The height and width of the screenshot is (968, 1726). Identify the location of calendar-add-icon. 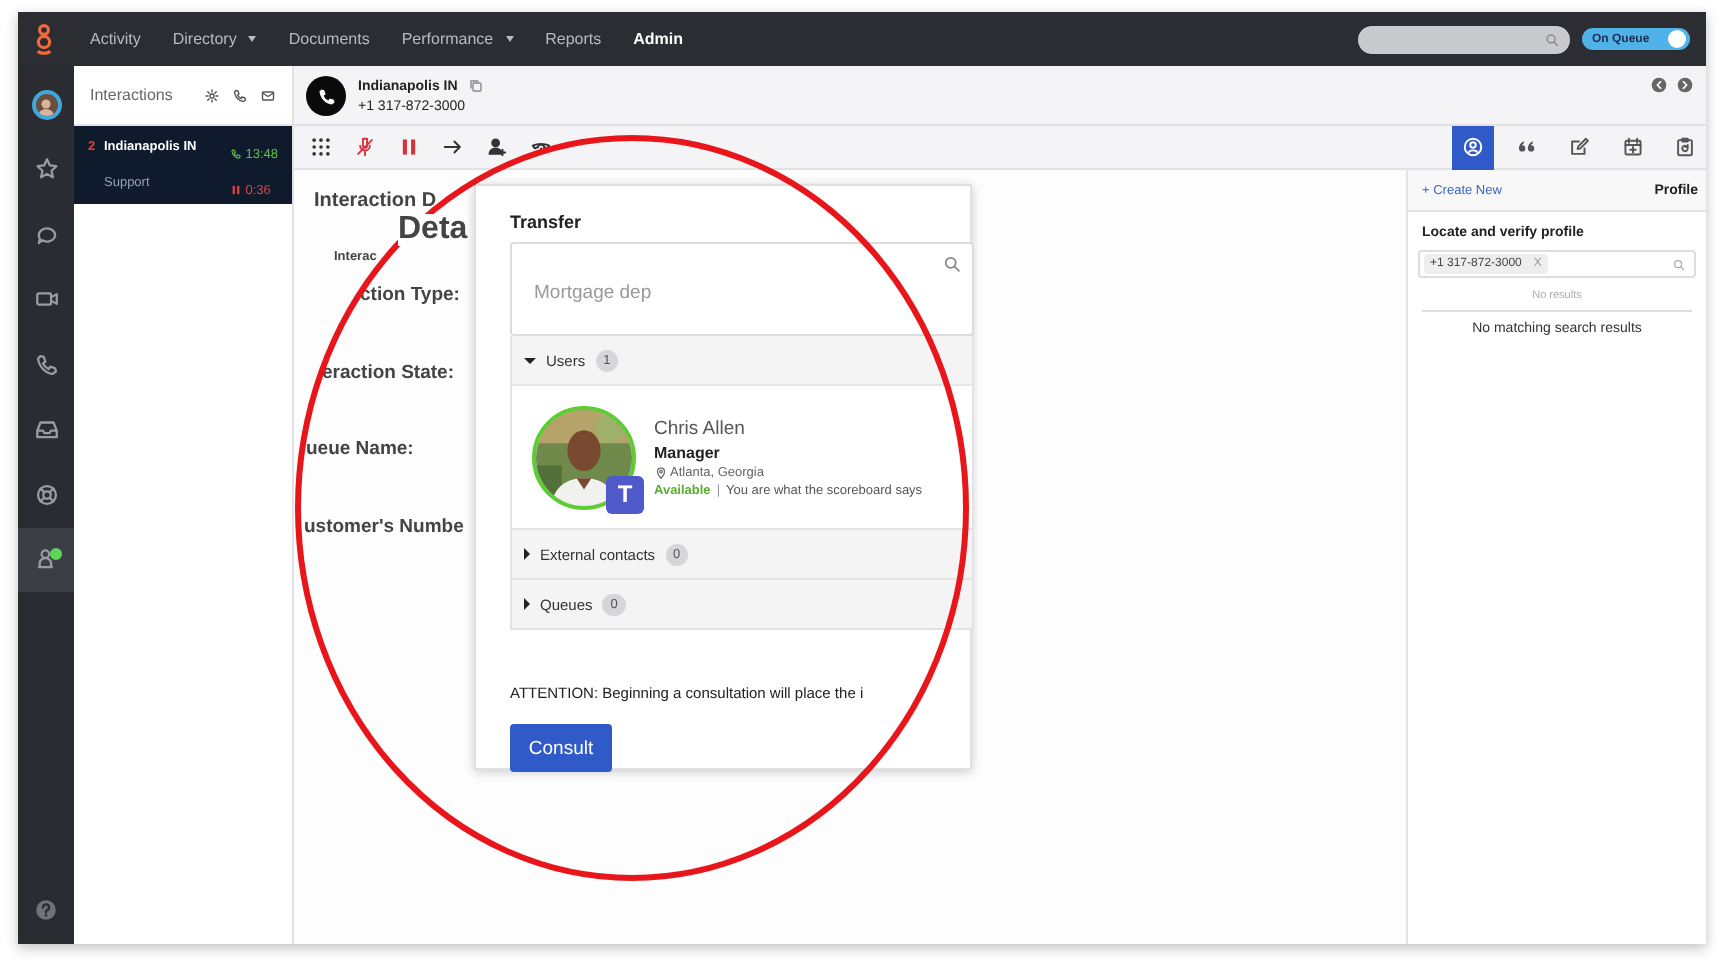
(1632, 147).